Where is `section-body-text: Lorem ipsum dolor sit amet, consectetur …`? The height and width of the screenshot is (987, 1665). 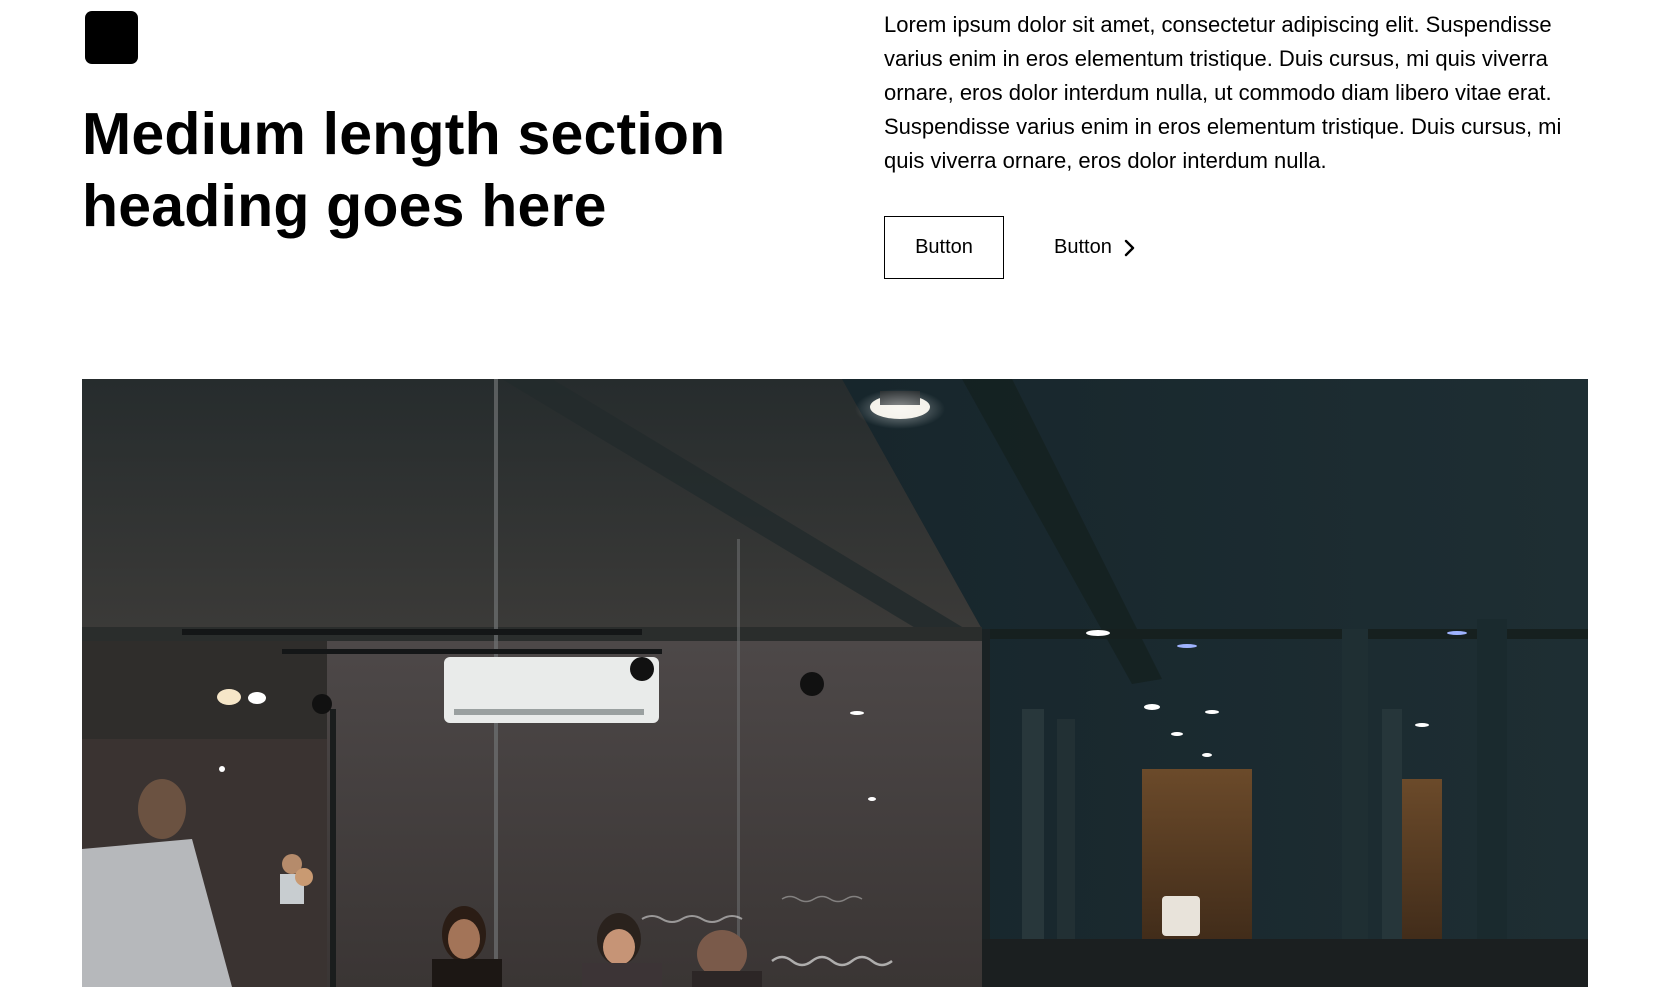 section-body-text: Lorem ipsum dolor sit amet, consectetur … is located at coordinates (1223, 92).